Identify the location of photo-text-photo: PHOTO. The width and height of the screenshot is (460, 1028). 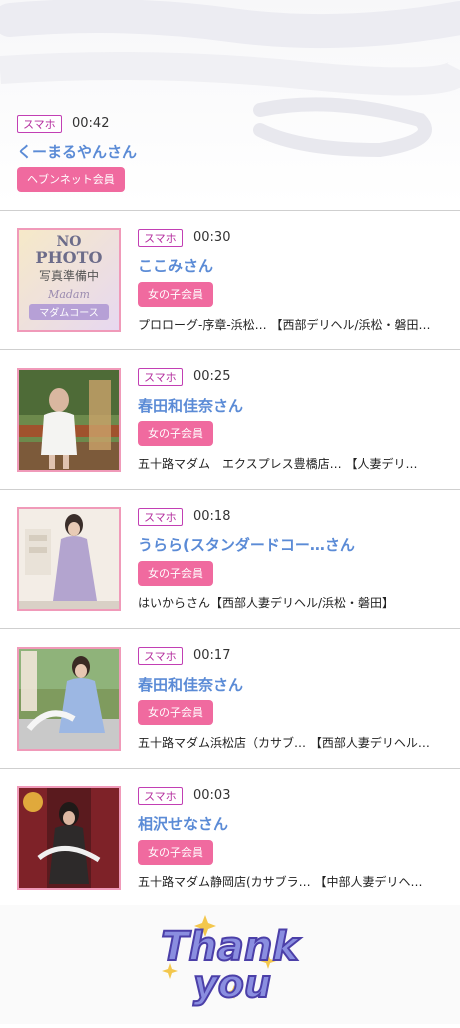
(69, 257).